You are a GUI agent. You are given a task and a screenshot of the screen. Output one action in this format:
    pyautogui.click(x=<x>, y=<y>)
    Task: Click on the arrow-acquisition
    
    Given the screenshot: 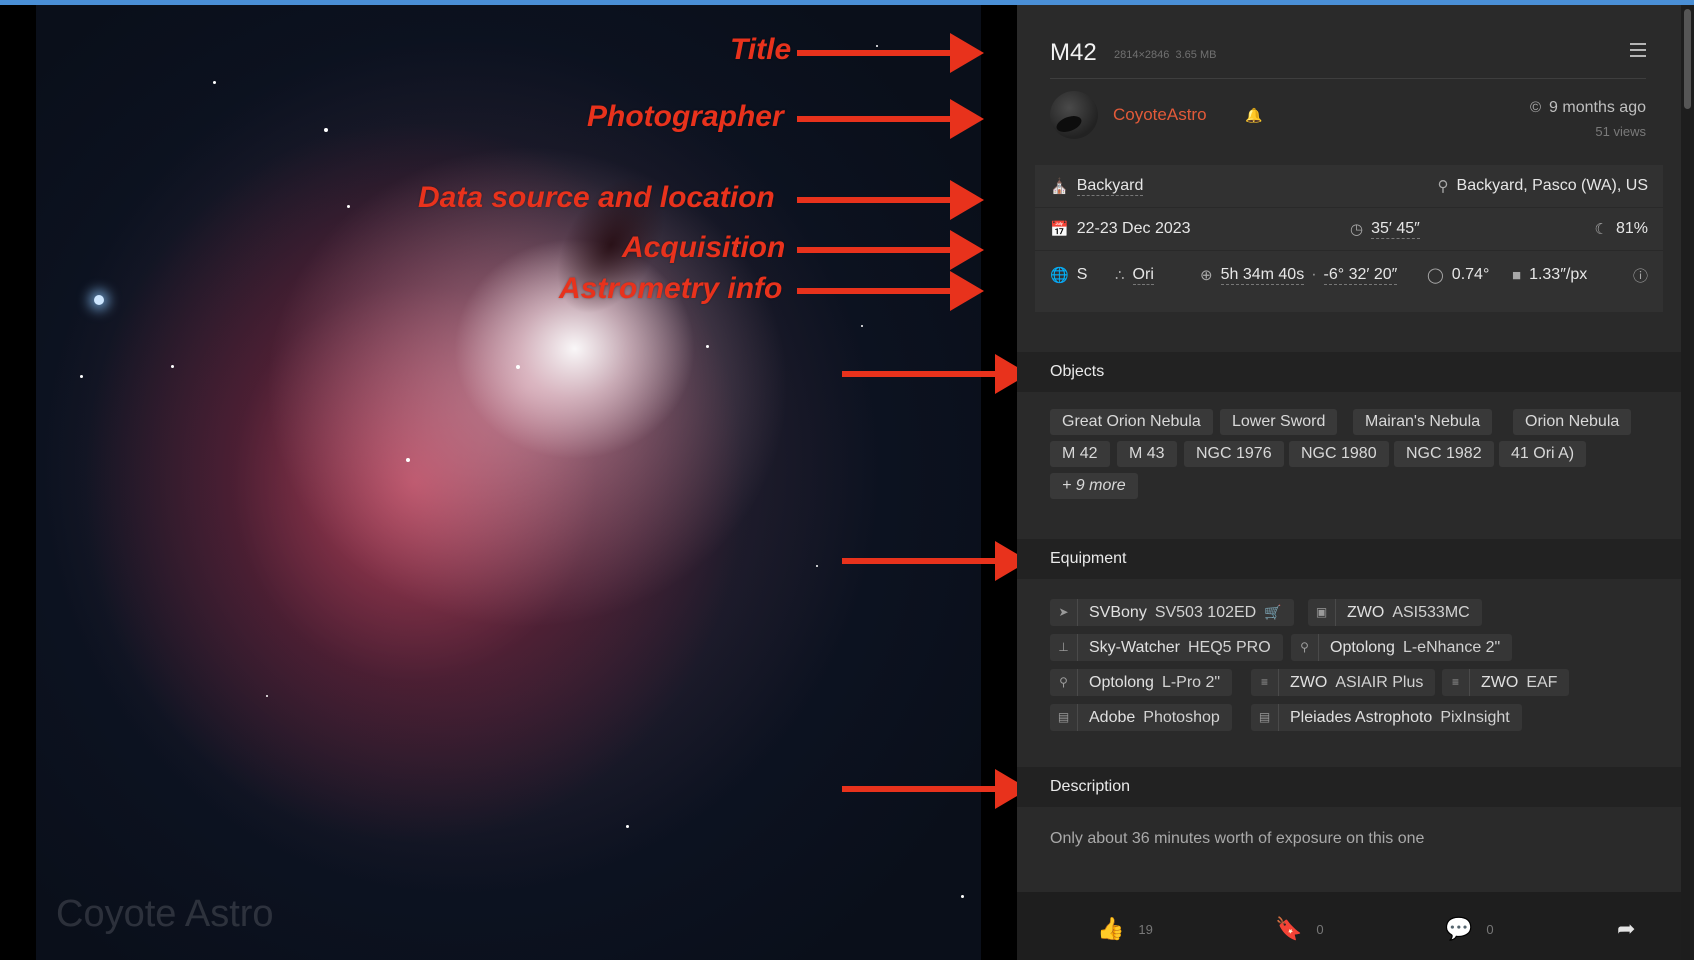 What is the action you would take?
    pyautogui.click(x=890, y=250)
    